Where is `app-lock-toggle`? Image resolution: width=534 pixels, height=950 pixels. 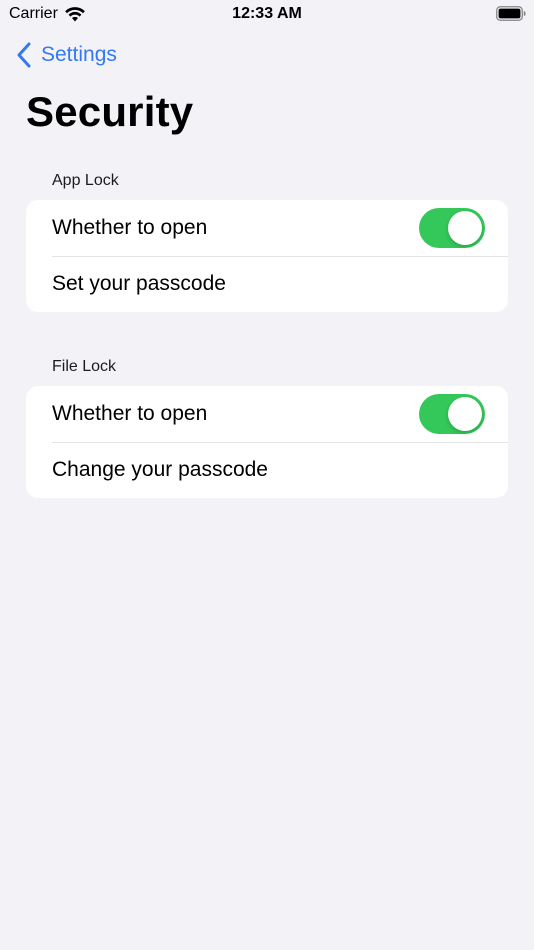 app-lock-toggle is located at coordinates (452, 228).